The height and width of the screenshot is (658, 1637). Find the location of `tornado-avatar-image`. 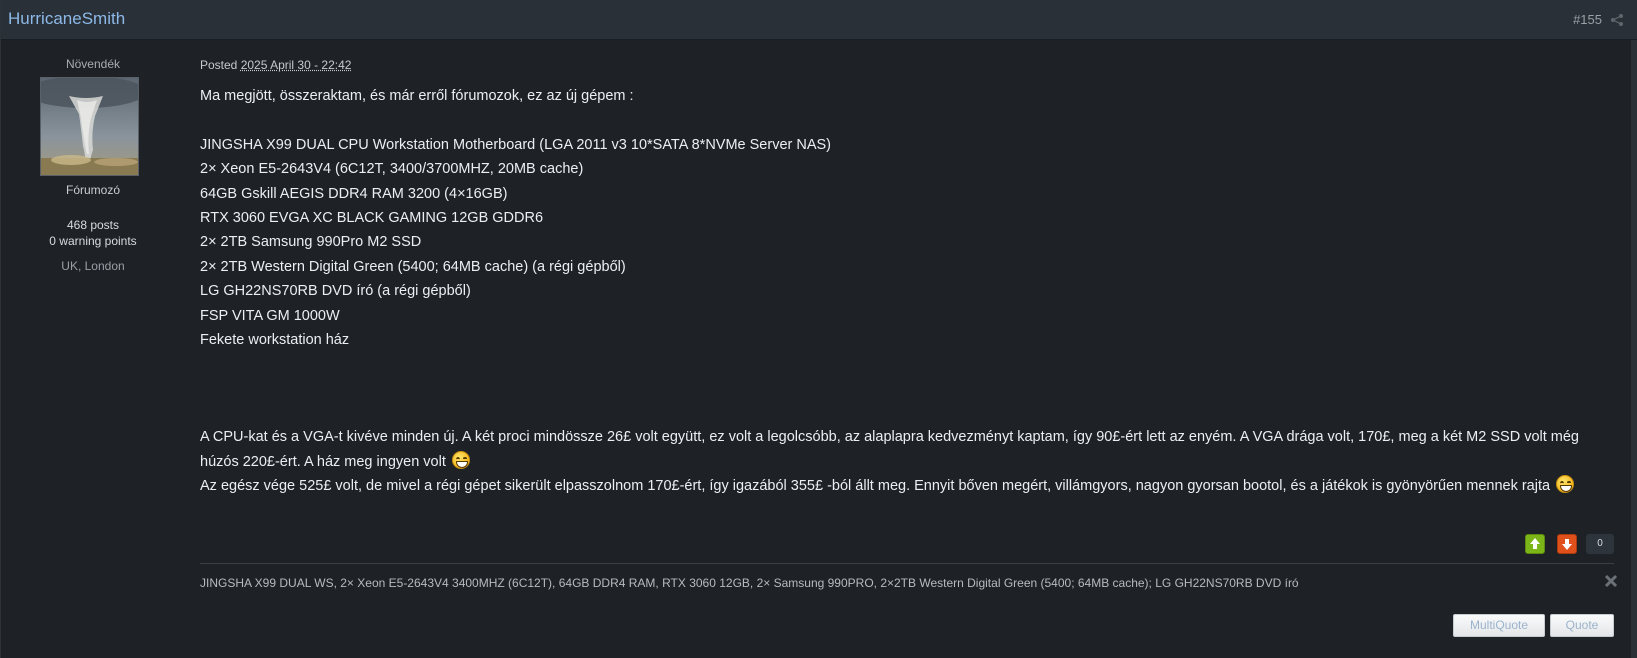

tornado-avatar-image is located at coordinates (90, 127).